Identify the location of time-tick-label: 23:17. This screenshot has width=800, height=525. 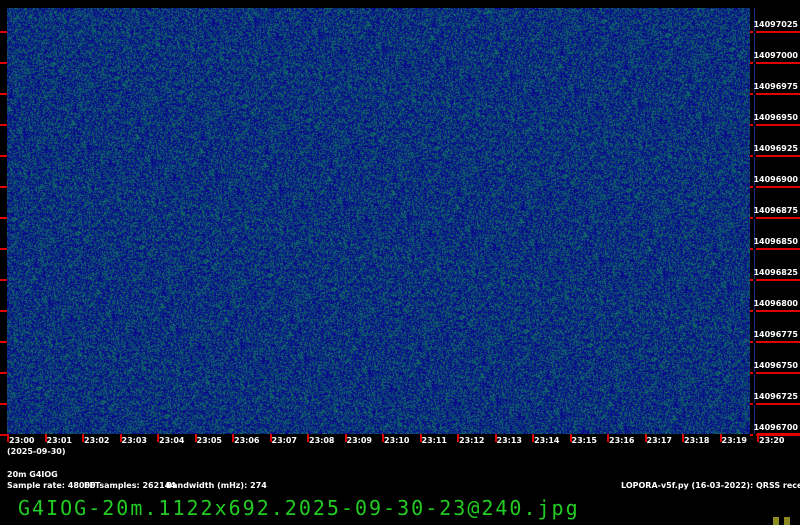
(659, 440).